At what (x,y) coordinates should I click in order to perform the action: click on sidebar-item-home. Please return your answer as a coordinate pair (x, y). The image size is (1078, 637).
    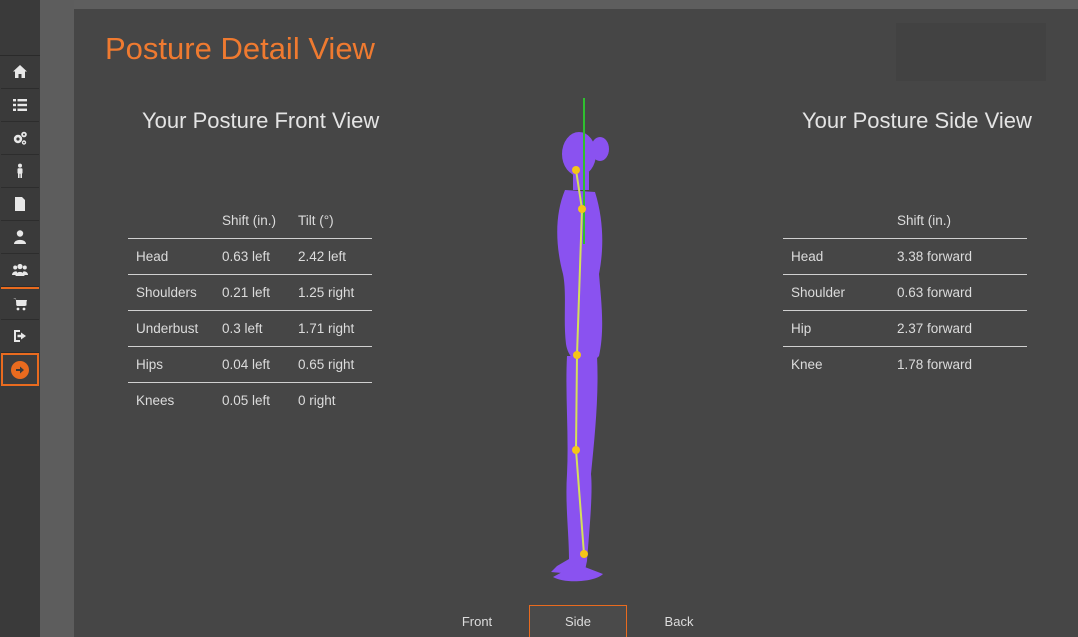
    Looking at the image, I should click on (20, 72).